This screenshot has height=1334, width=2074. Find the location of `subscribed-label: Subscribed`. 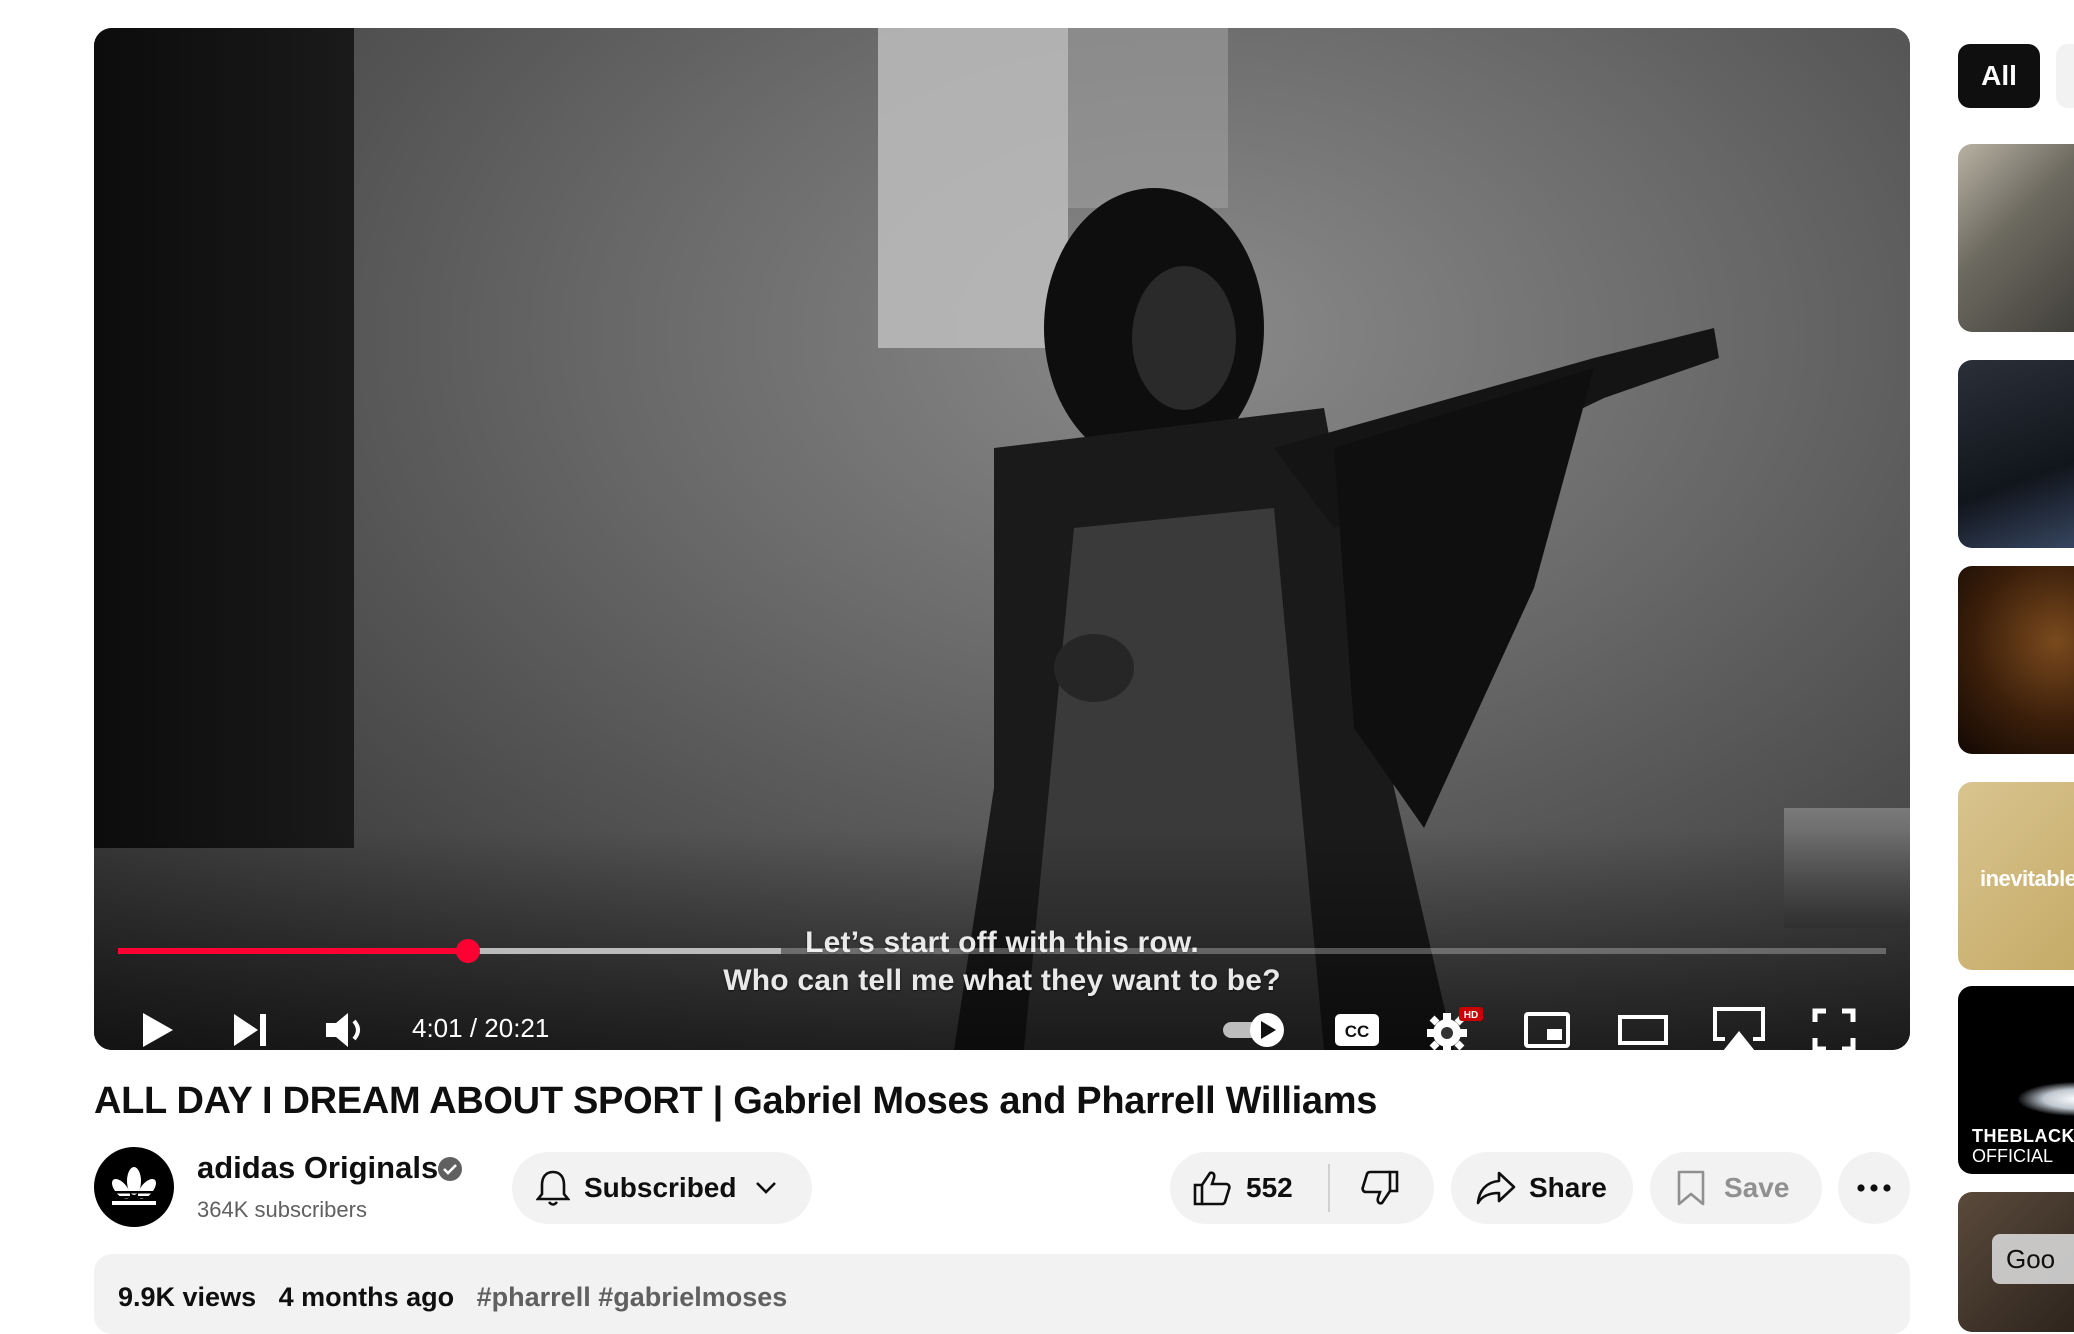

subscribed-label: Subscribed is located at coordinates (660, 1187).